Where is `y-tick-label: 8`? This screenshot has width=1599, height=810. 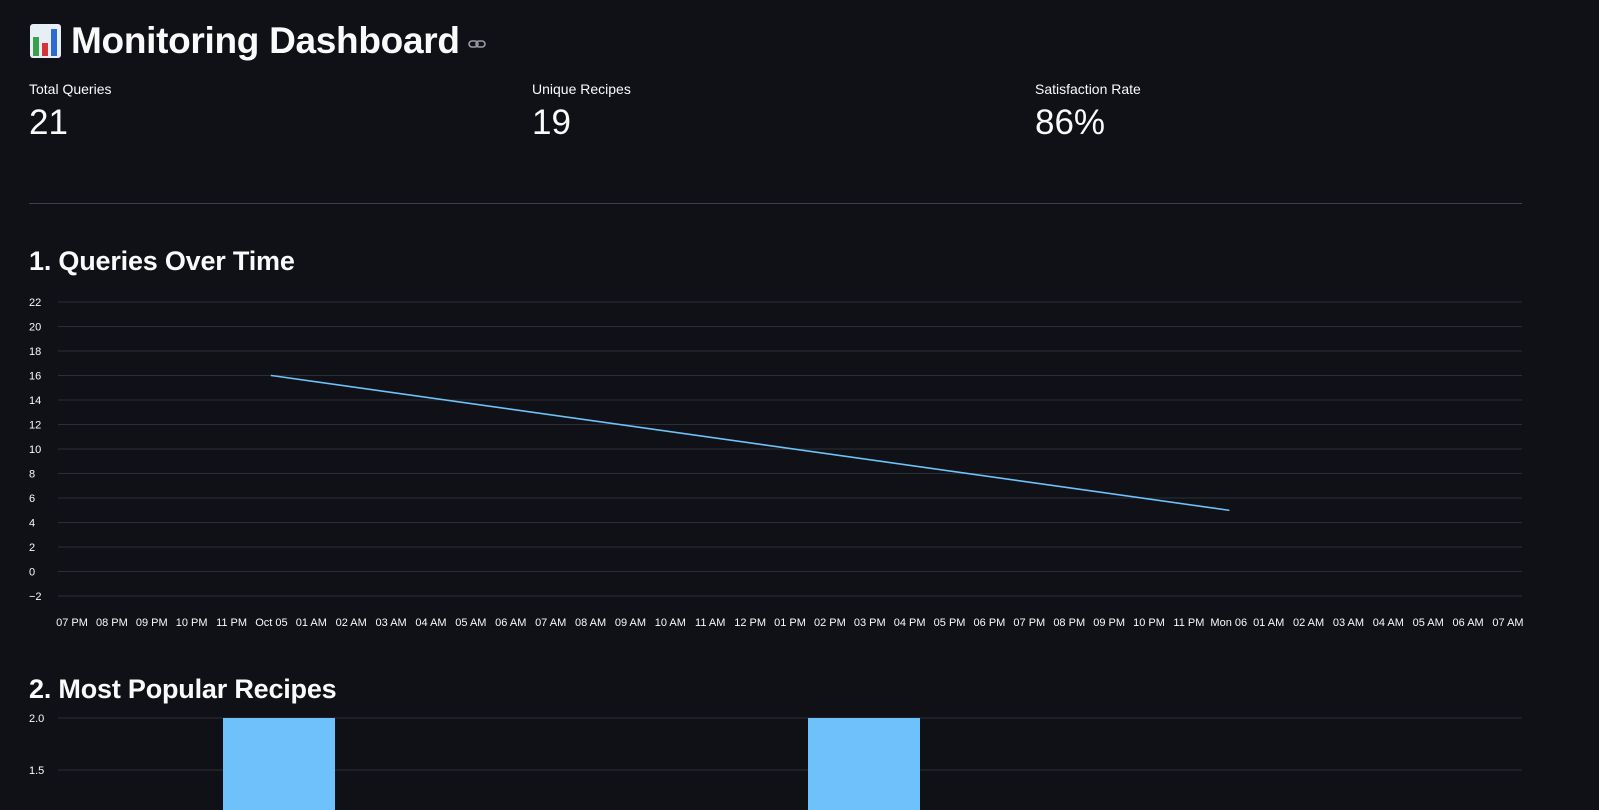 y-tick-label: 8 is located at coordinates (32, 475).